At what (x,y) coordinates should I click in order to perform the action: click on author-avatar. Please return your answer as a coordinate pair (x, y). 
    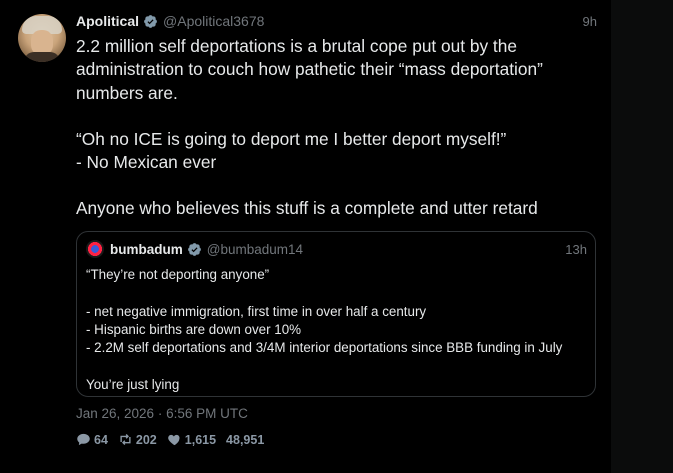
    Looking at the image, I should click on (42, 38).